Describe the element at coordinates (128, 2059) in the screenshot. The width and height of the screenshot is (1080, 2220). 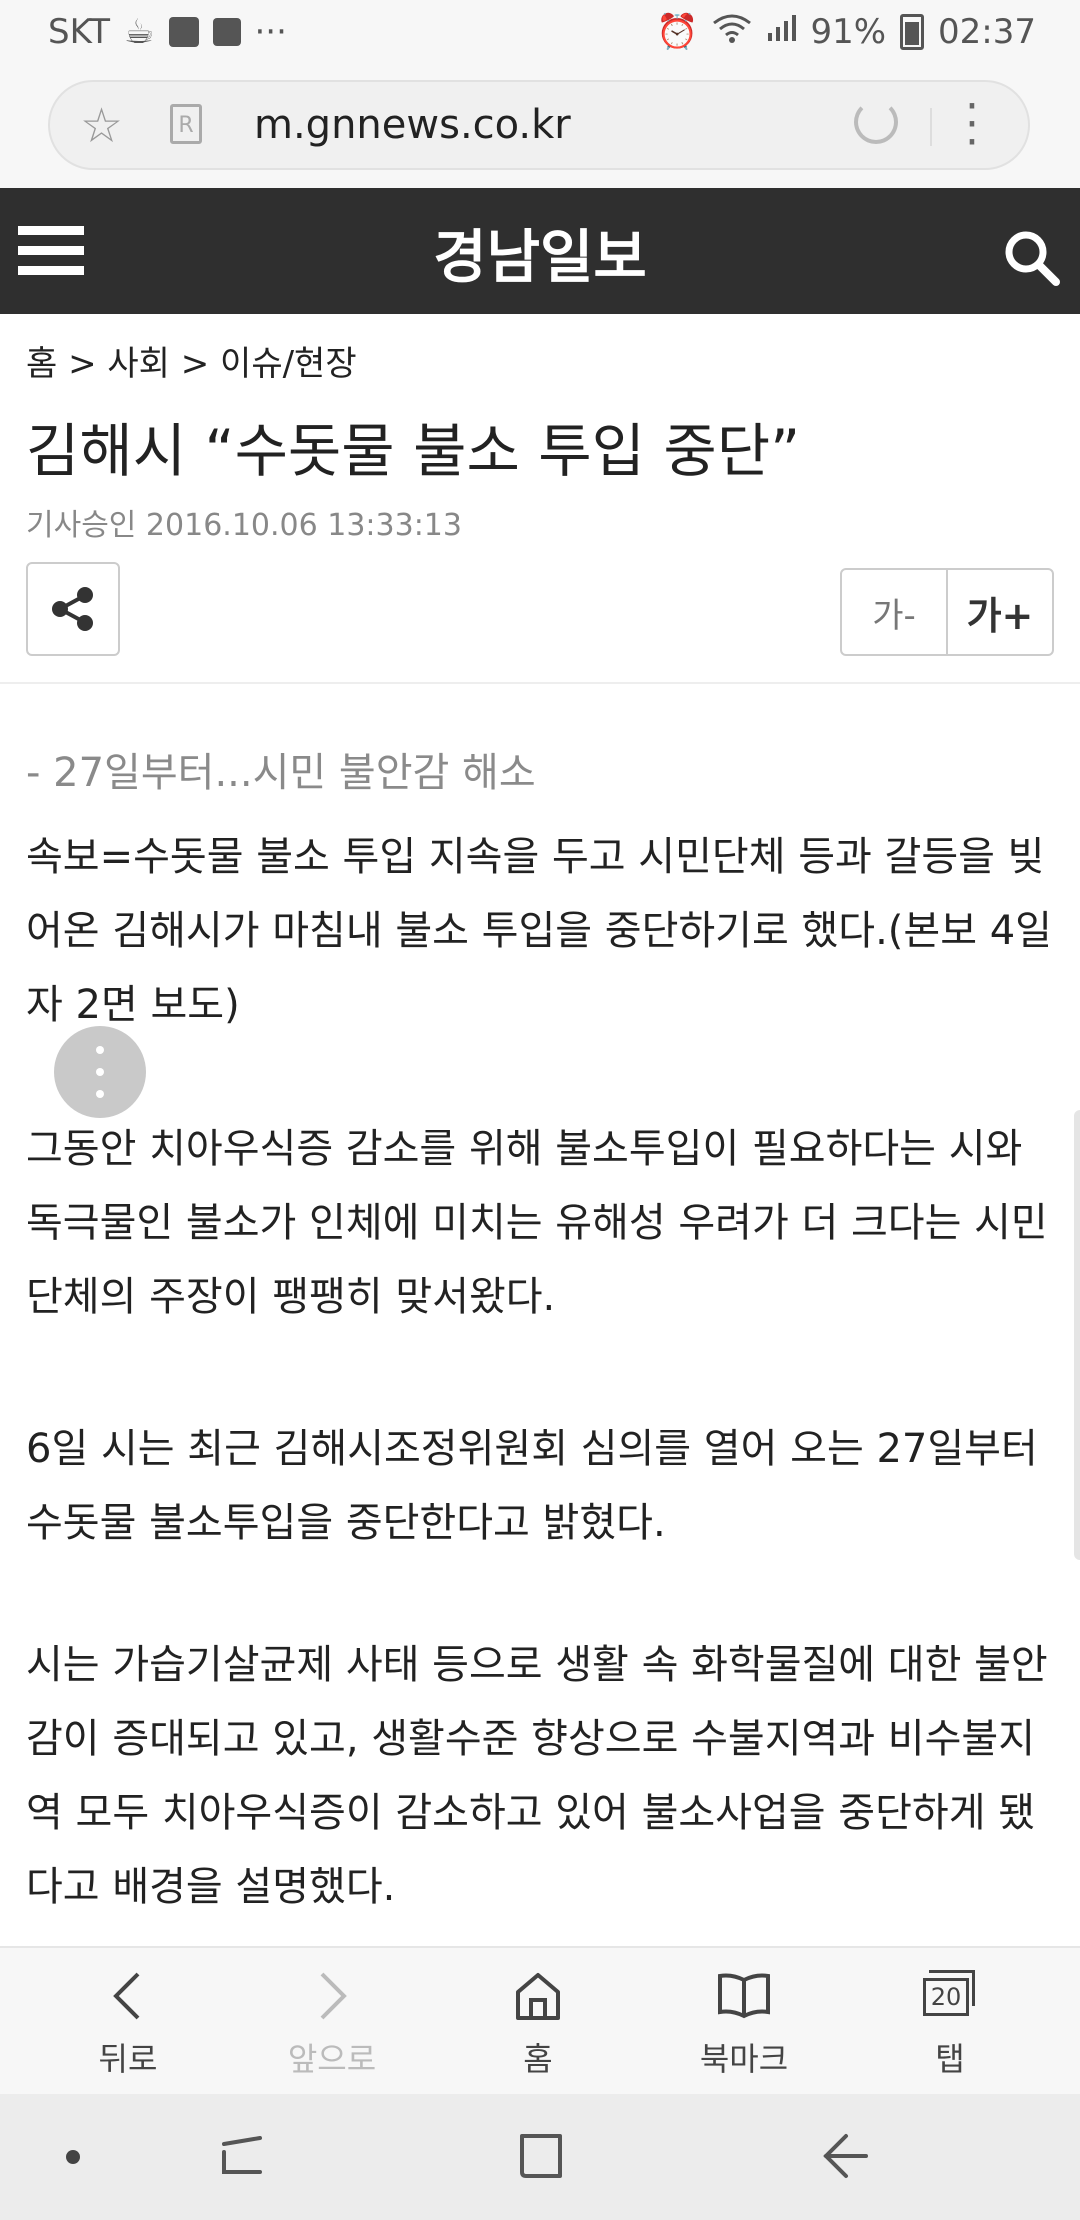
I see `back-label: 뒤로` at that location.